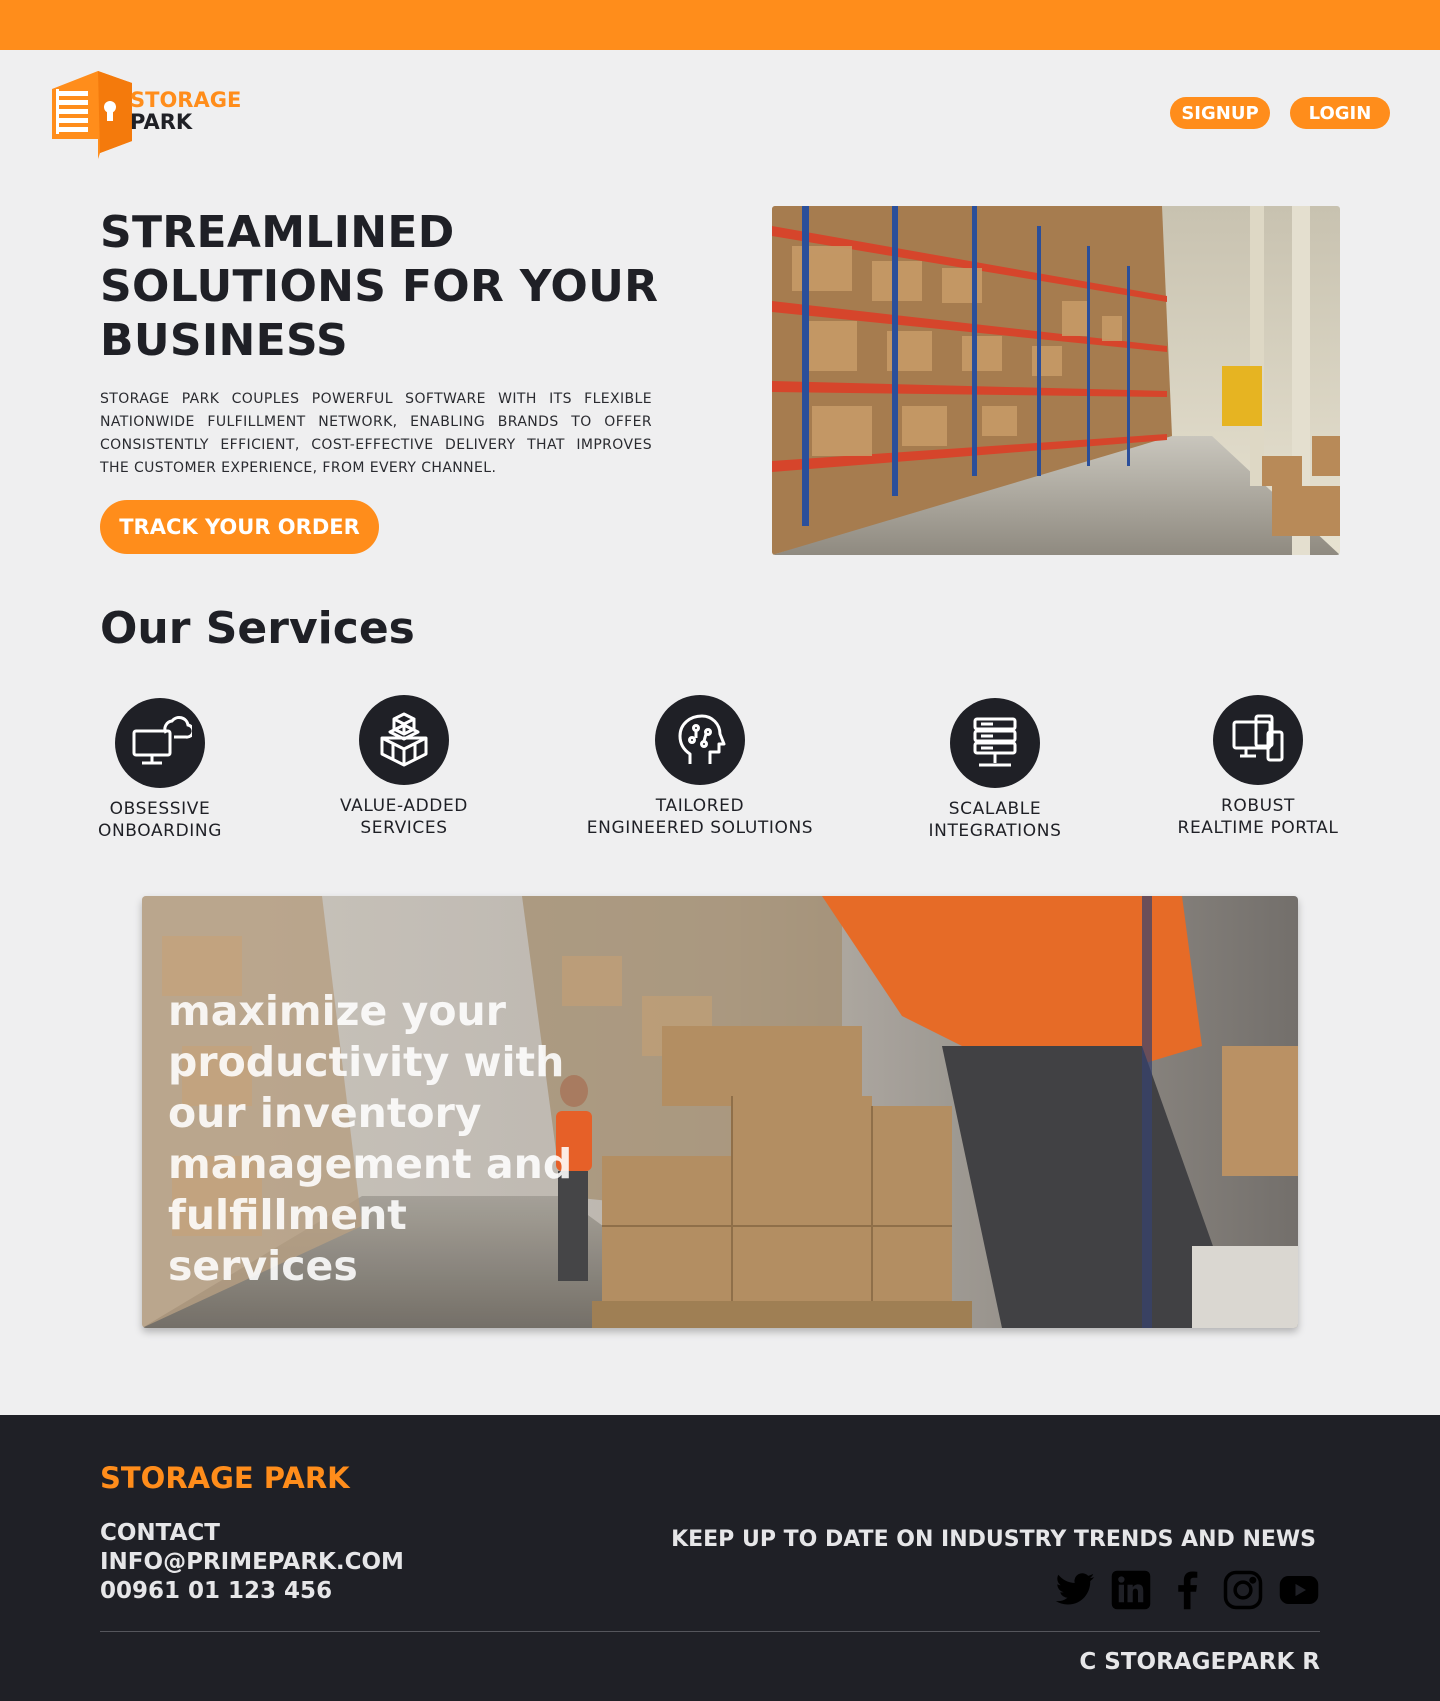 This screenshot has height=1701, width=1440. I want to click on ai-head-icon, so click(700, 740).